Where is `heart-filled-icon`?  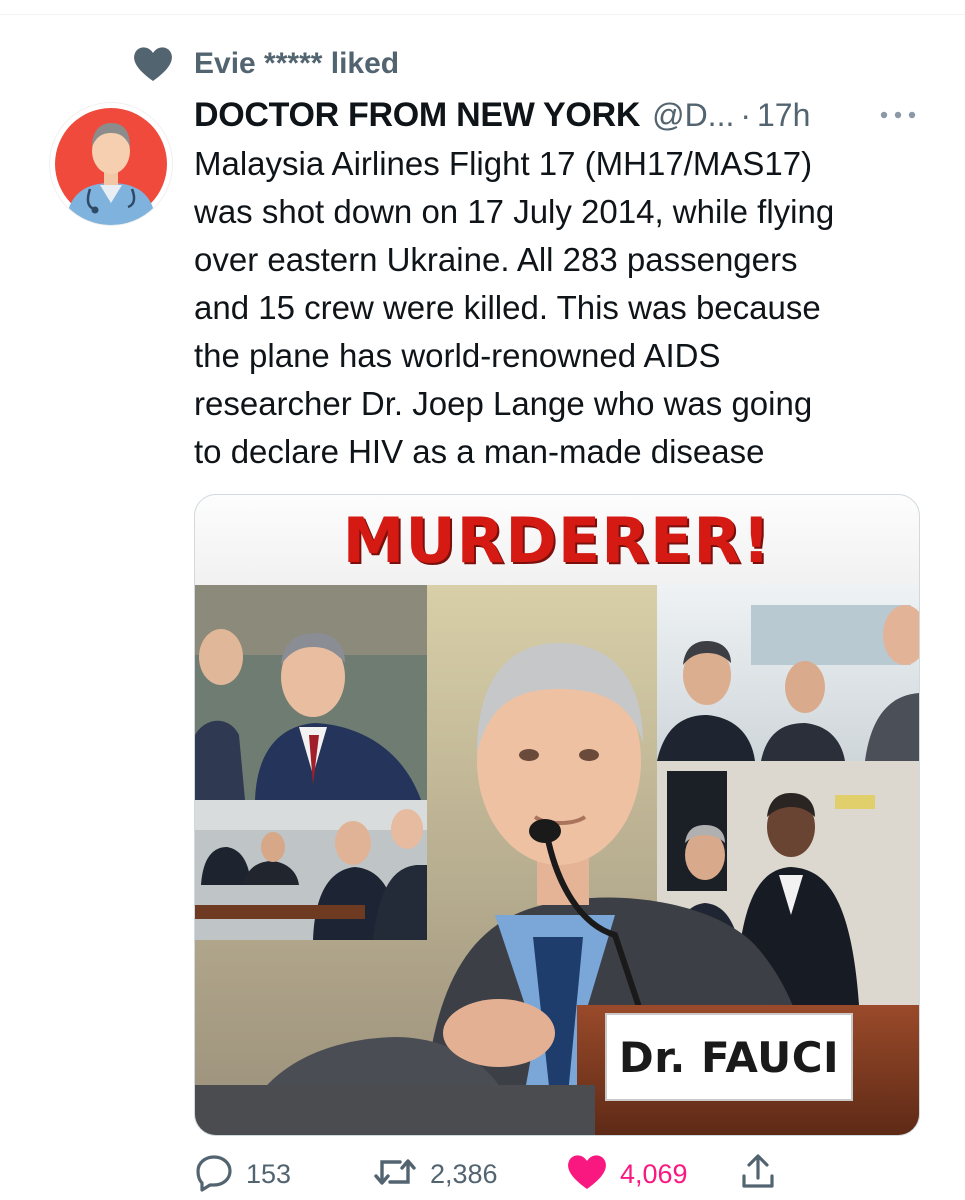
heart-filled-icon is located at coordinates (587, 1174).